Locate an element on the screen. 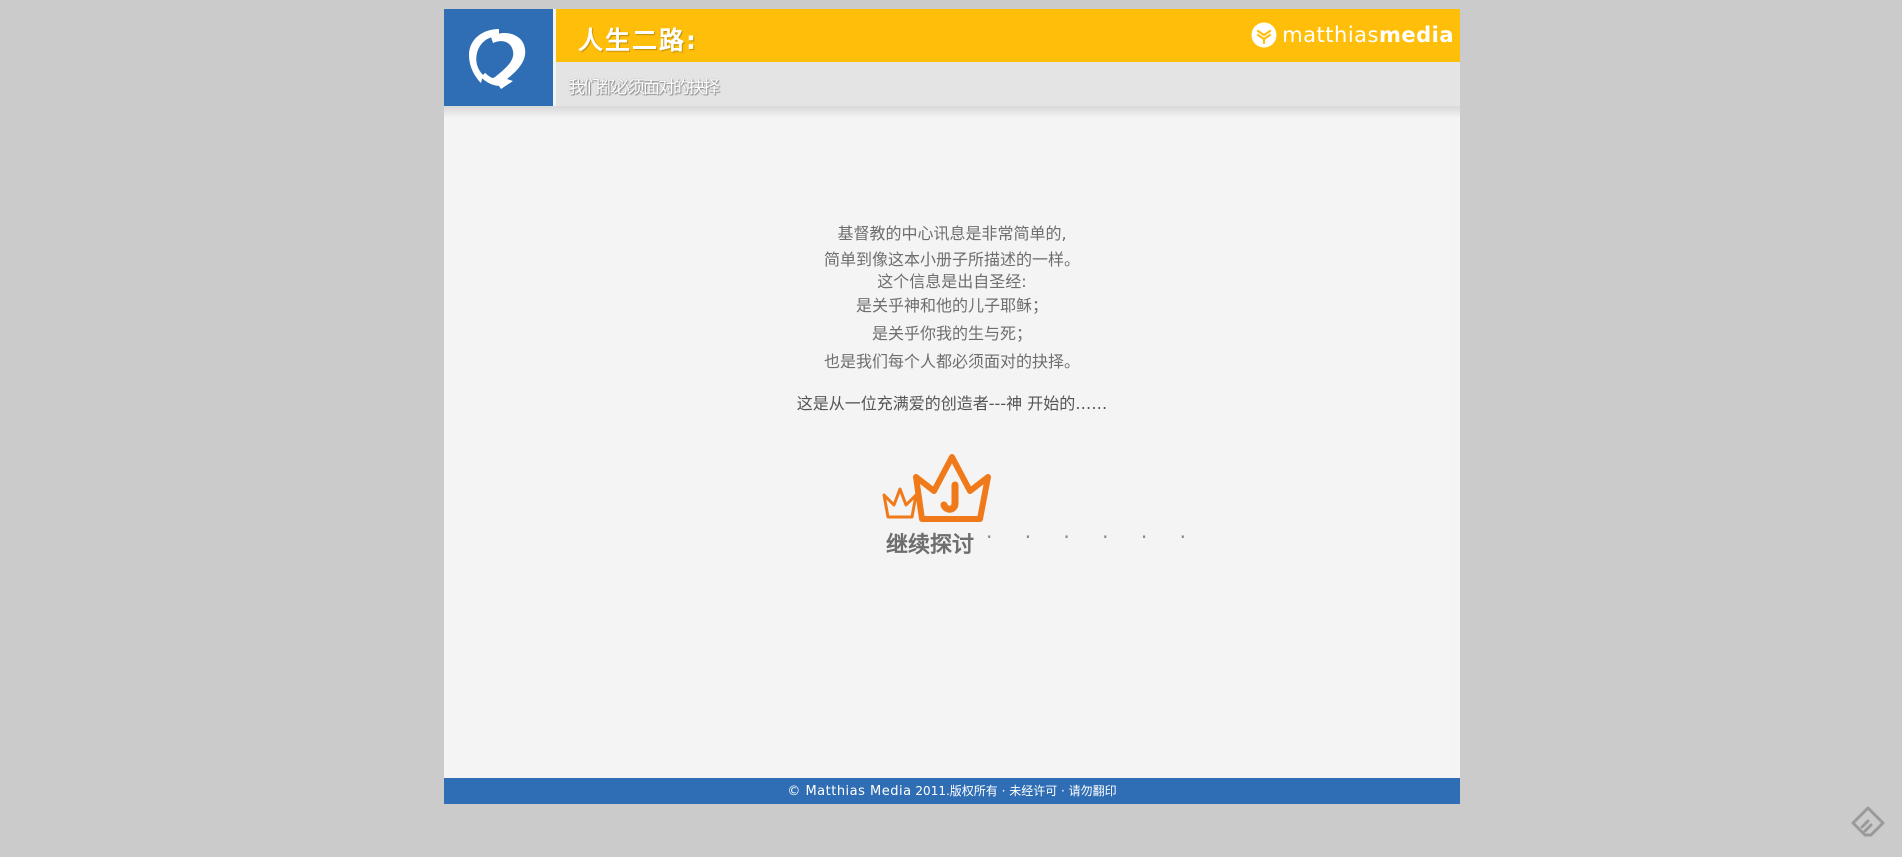 The image size is (1902, 857). page-subtitle: 我们都必须面对的抉择 is located at coordinates (644, 88).